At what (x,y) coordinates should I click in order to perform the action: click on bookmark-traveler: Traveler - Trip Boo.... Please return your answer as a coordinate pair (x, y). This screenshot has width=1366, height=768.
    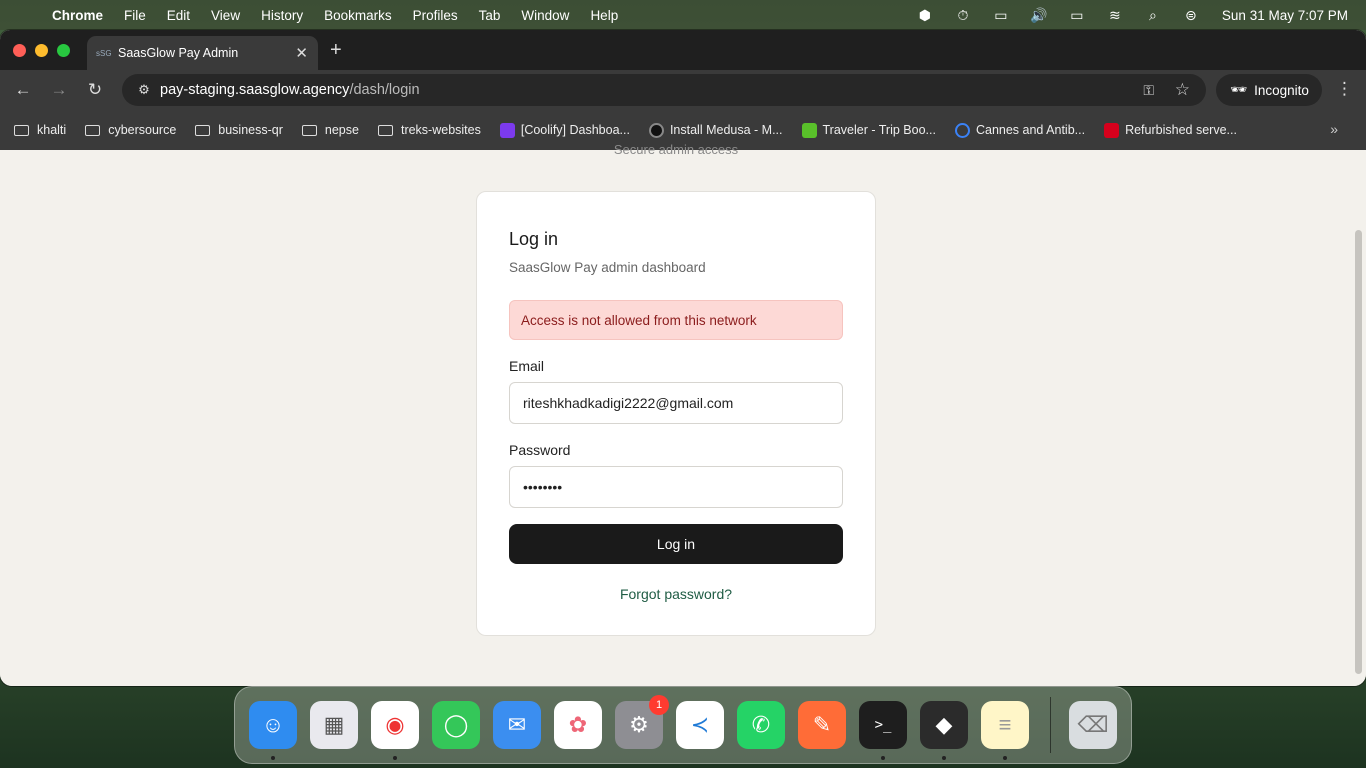
    Looking at the image, I should click on (868, 130).